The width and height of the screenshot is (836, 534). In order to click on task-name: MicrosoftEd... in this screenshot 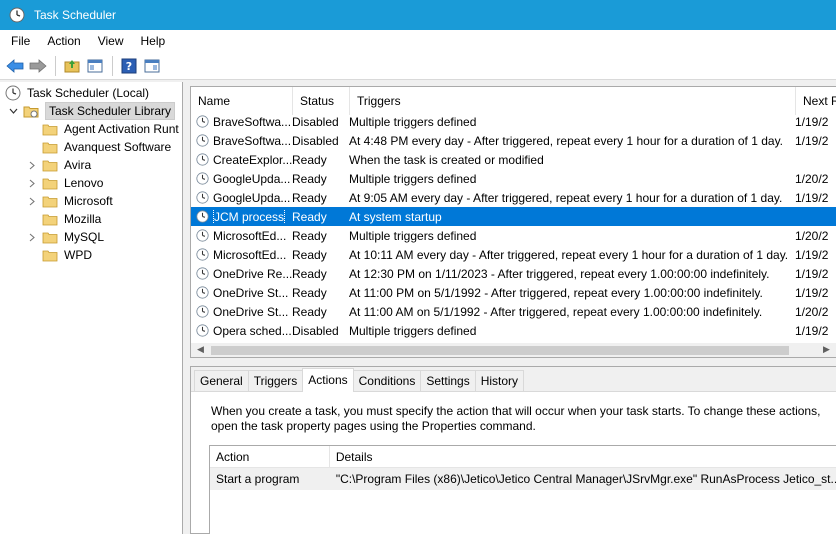, I will do `click(250, 235)`.